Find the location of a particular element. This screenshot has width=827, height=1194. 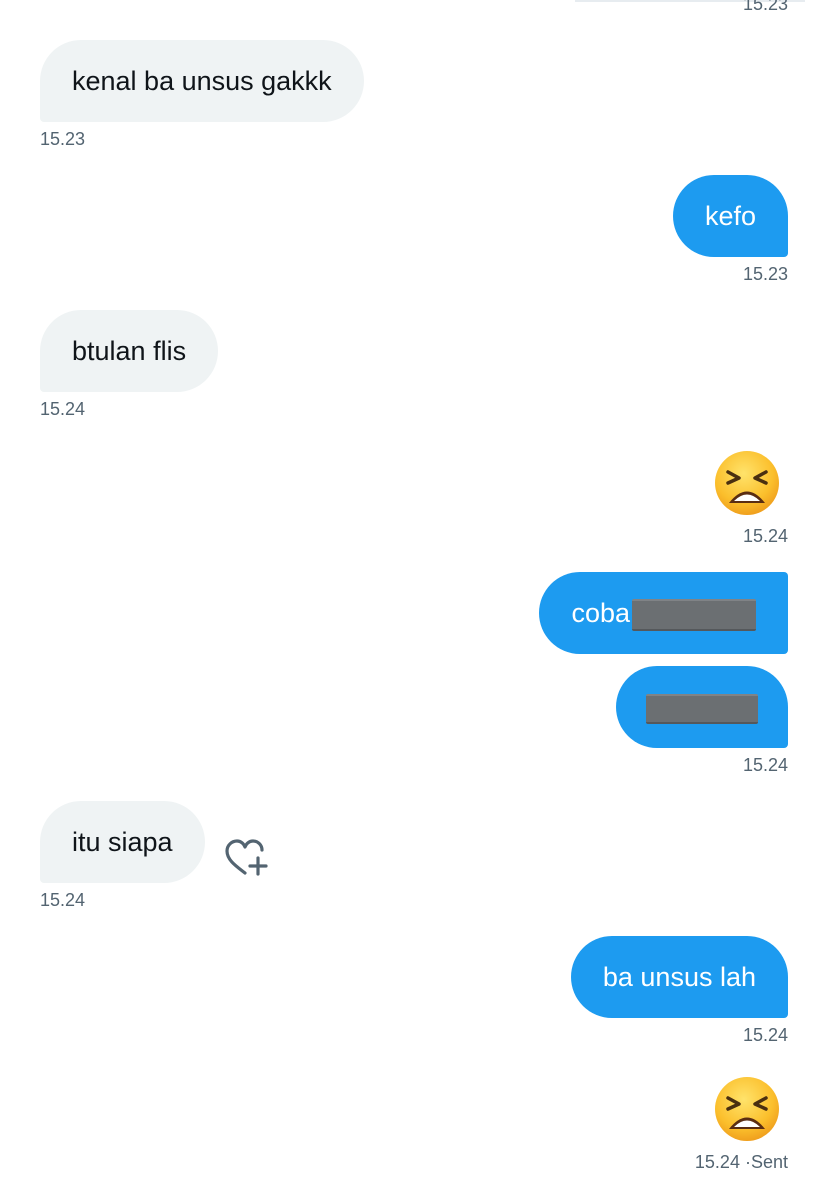

heart-plus-icon is located at coordinates (246, 858).